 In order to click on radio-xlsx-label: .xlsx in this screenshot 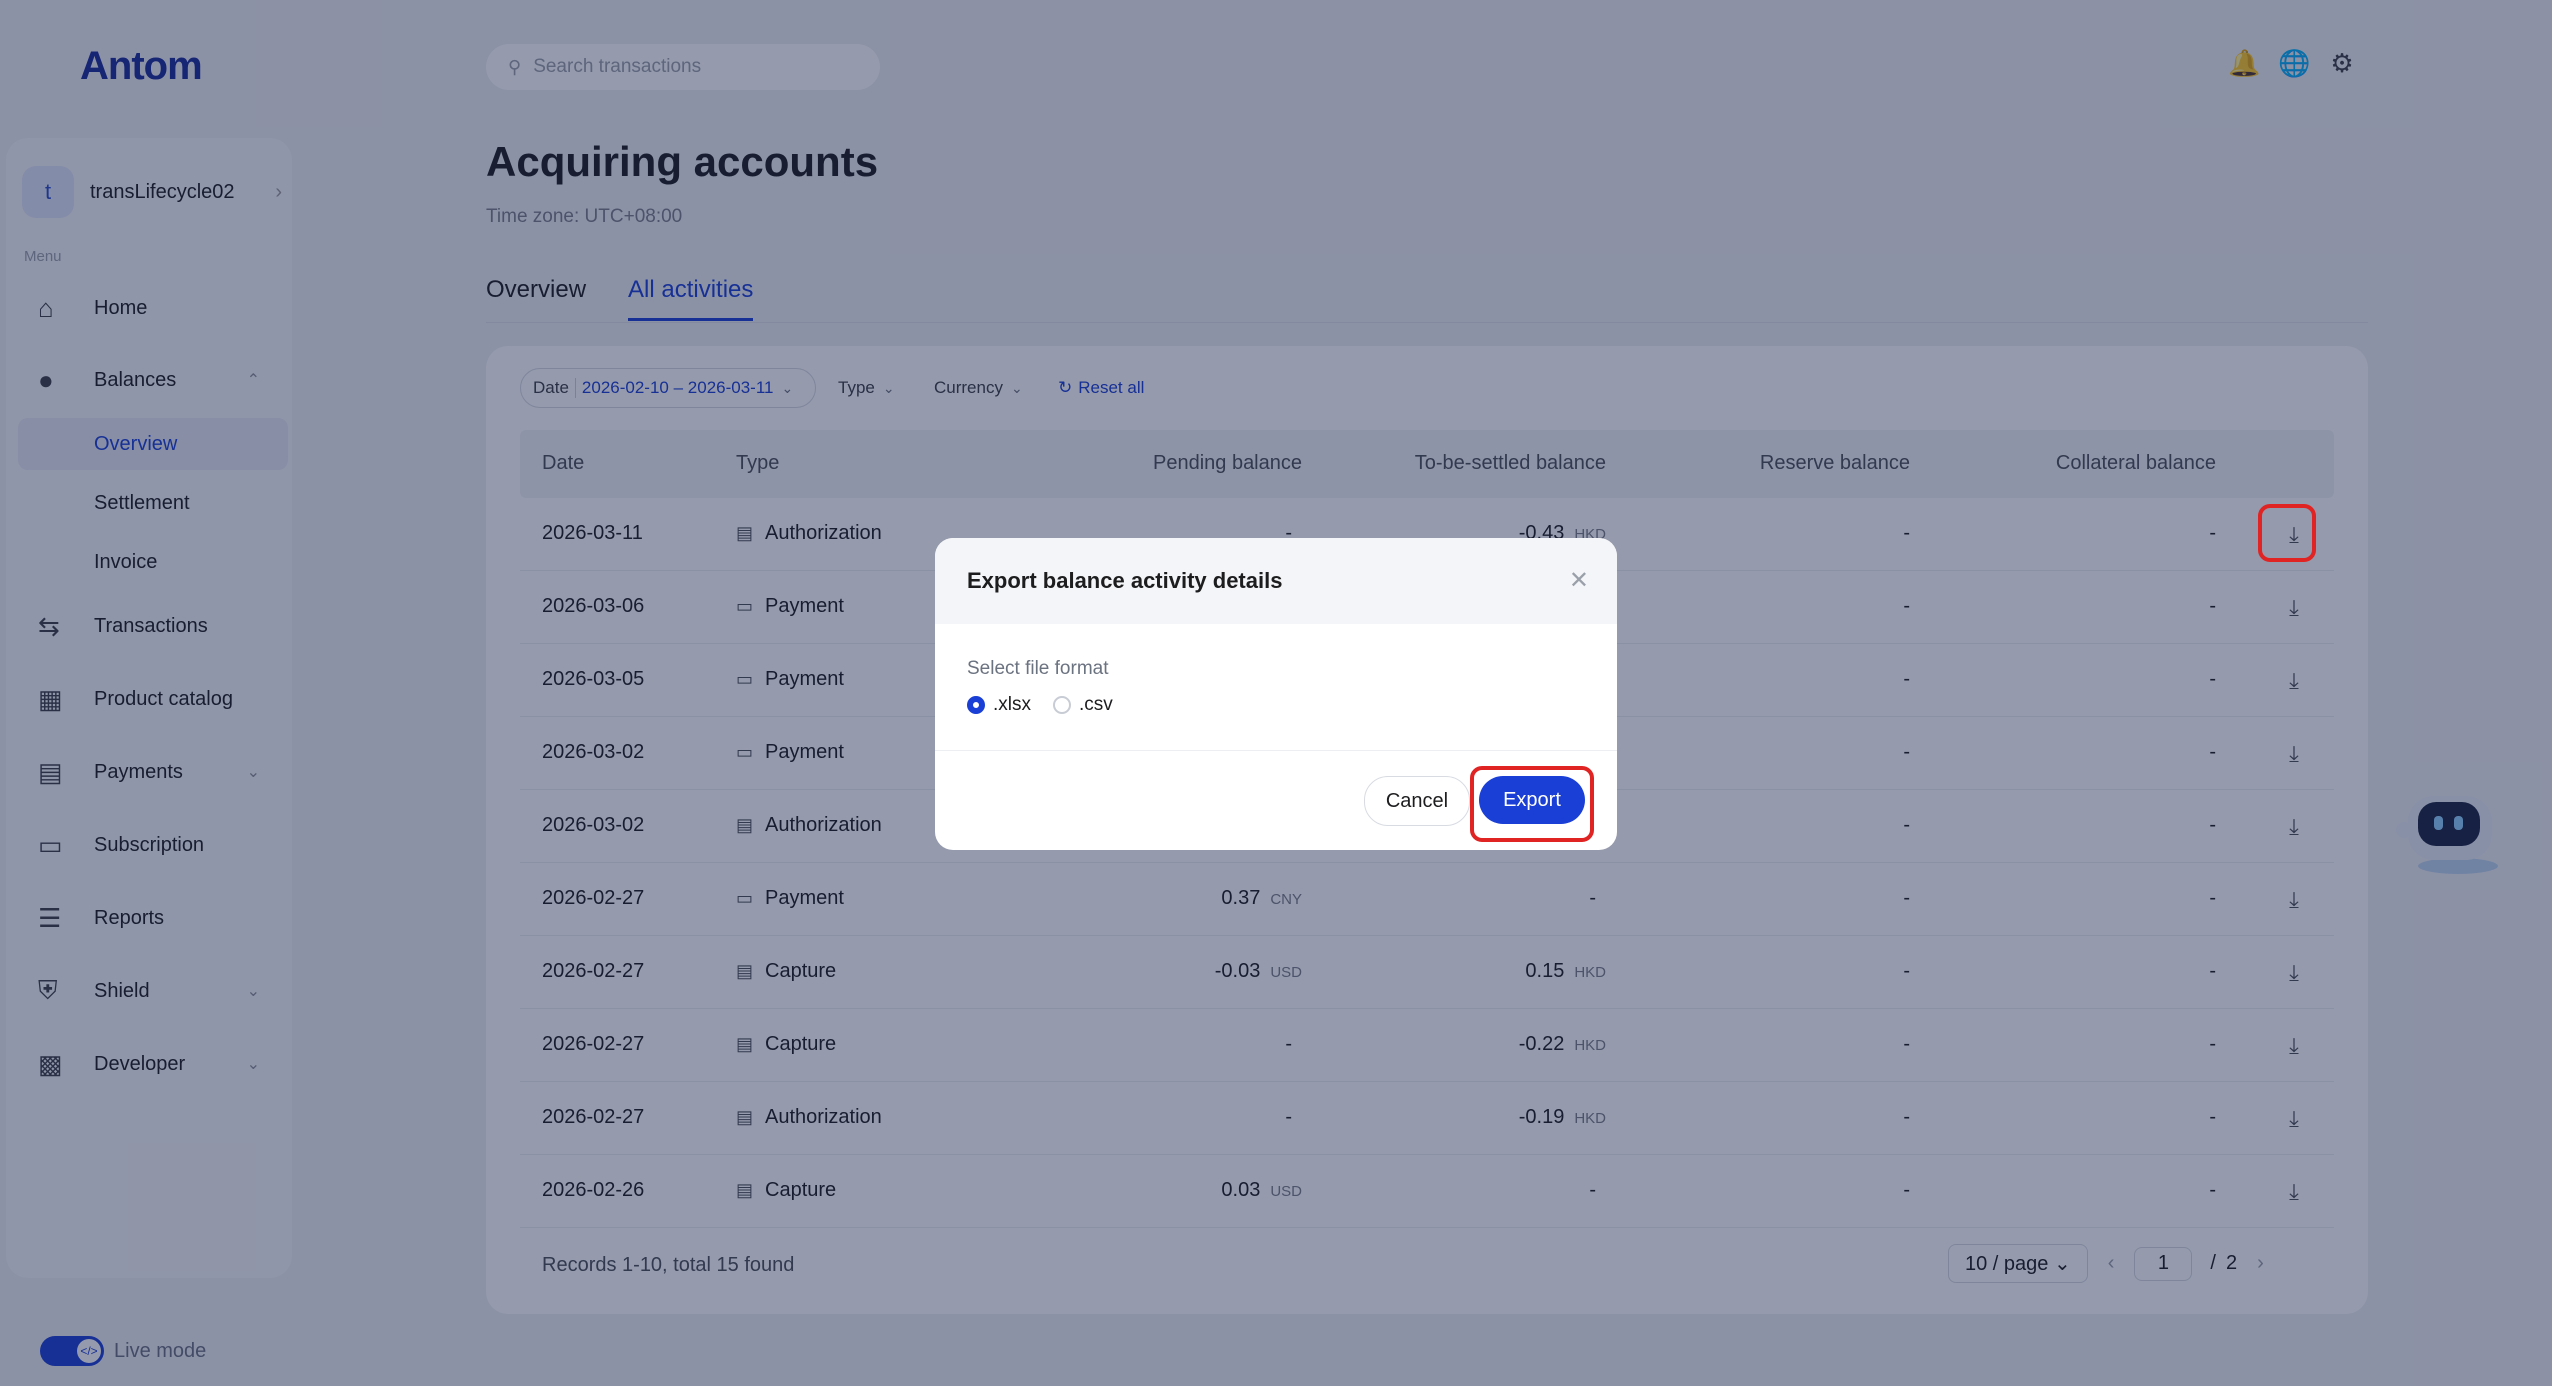, I will do `click(1012, 705)`.